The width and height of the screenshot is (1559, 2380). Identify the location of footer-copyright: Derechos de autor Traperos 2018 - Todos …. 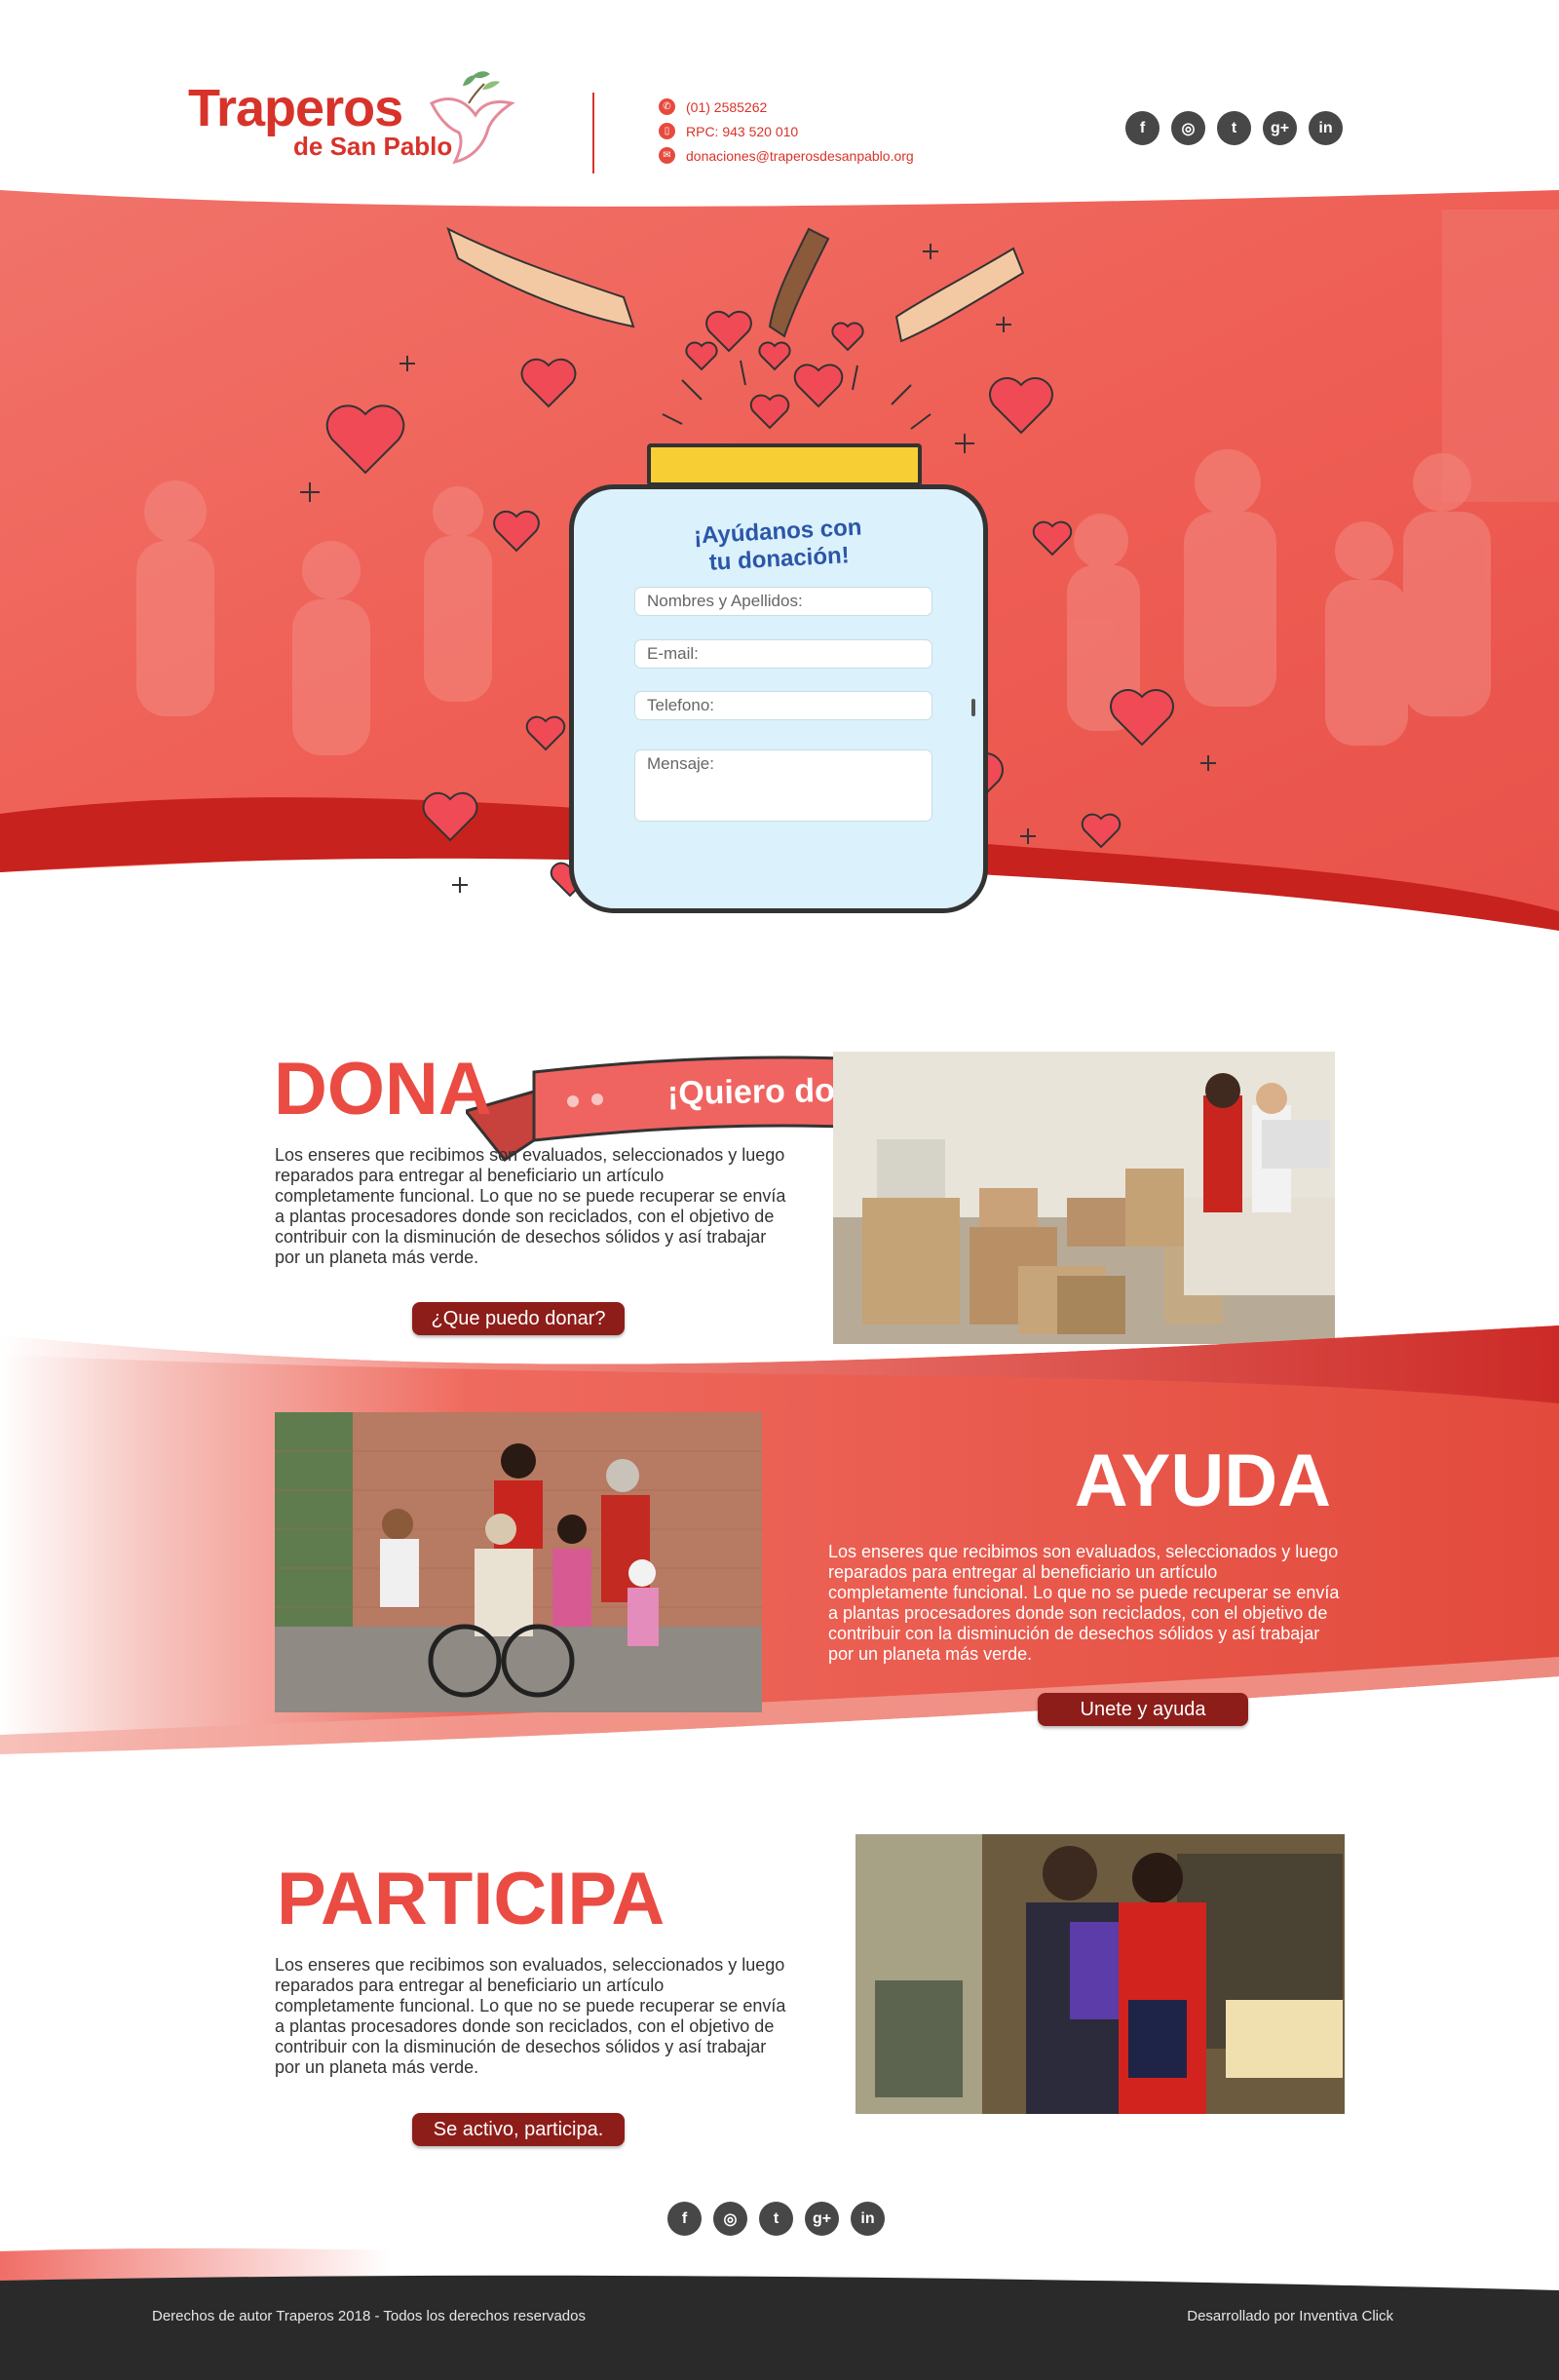
(369, 2316).